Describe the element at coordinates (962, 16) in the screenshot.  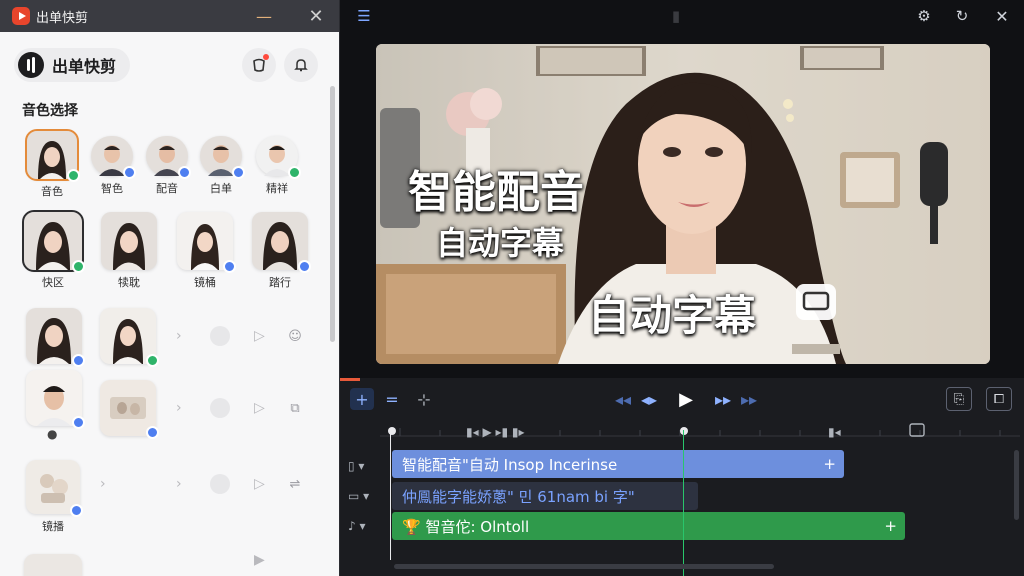
I see `refresh-icon: ↻` at that location.